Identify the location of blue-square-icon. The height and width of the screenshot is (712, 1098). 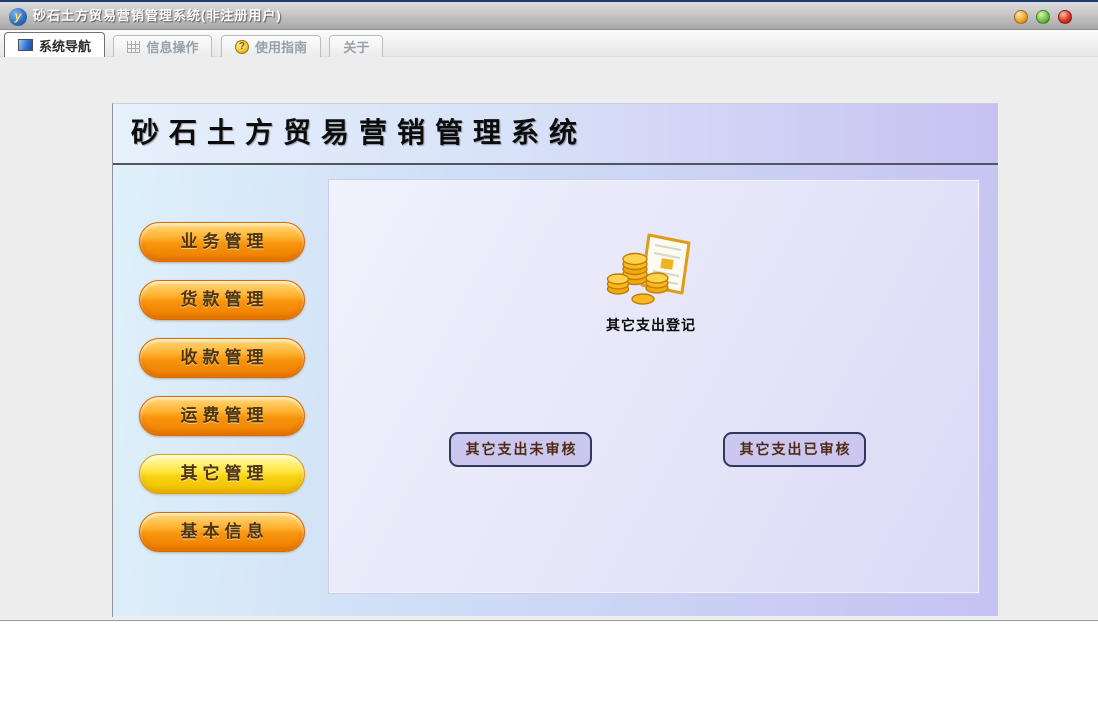
(25, 45).